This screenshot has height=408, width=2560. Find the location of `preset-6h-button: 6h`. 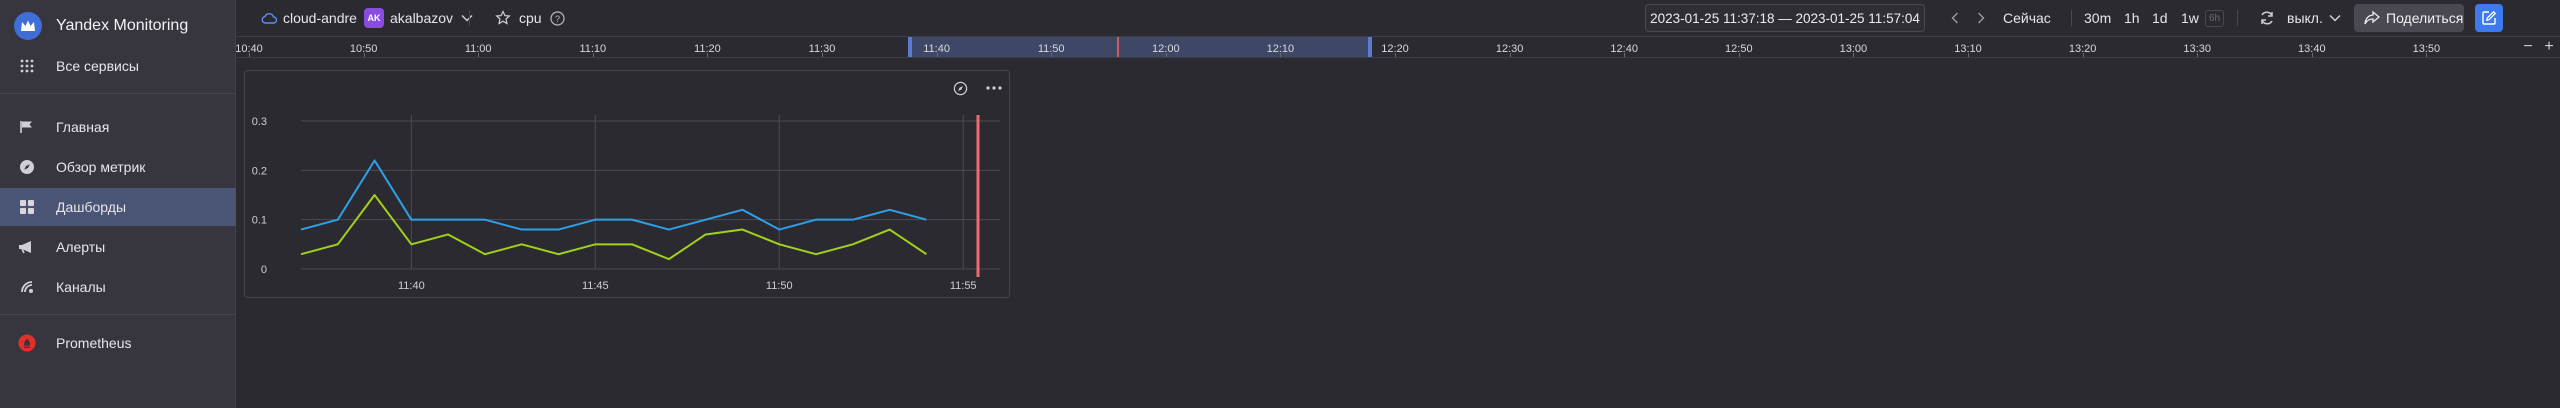

preset-6h-button: 6h is located at coordinates (2215, 18).